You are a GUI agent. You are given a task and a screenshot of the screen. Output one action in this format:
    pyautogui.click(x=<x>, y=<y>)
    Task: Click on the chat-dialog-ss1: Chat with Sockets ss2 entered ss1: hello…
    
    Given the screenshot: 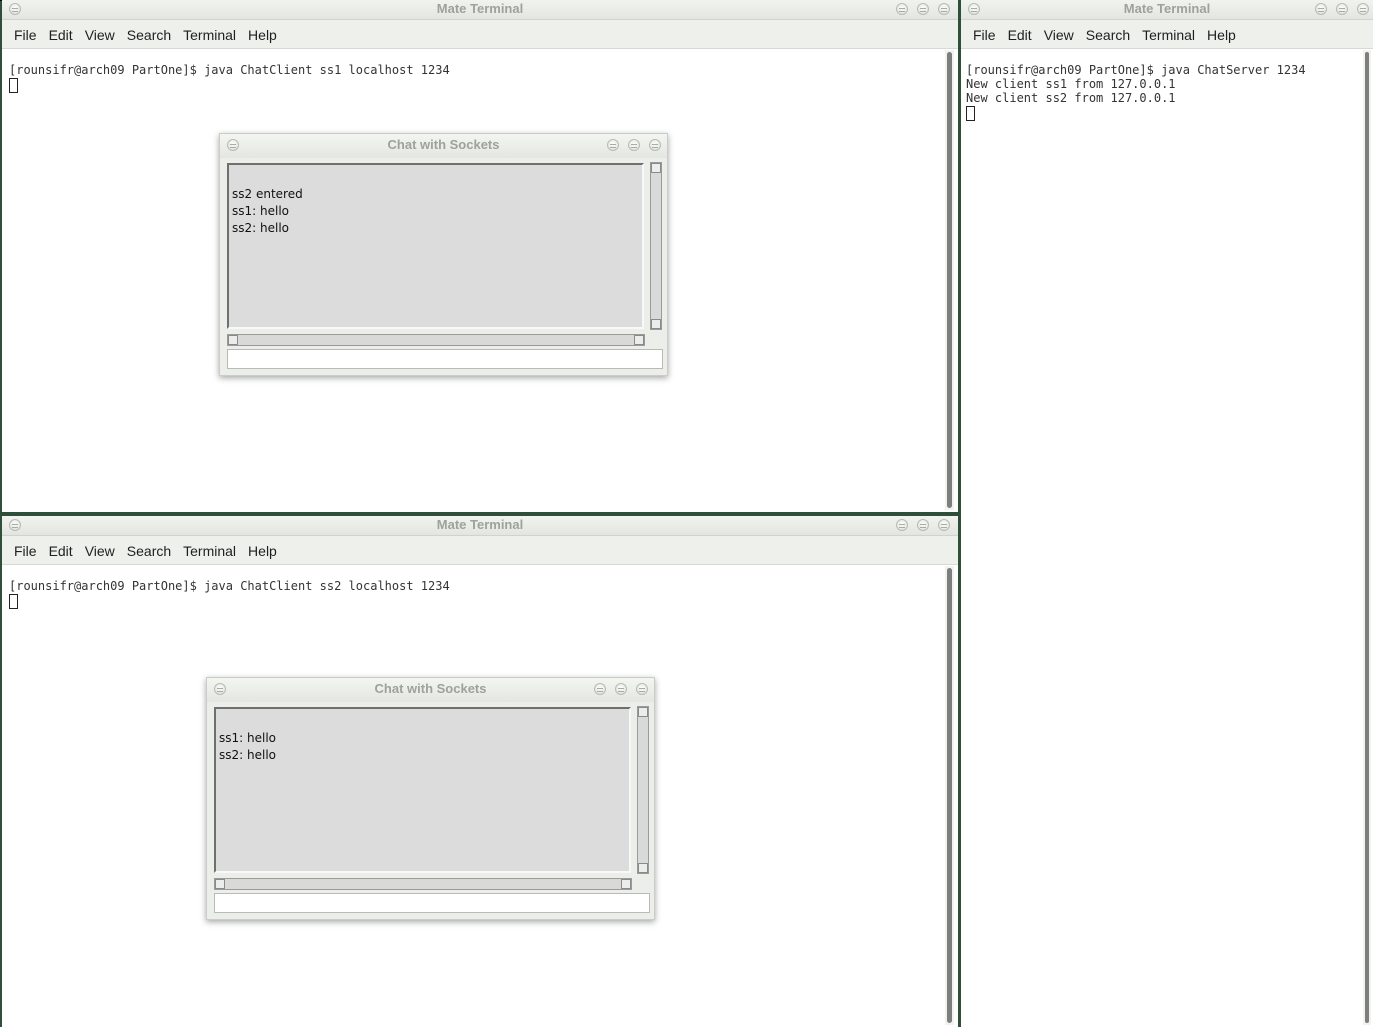 What is the action you would take?
    pyautogui.click(x=443, y=254)
    